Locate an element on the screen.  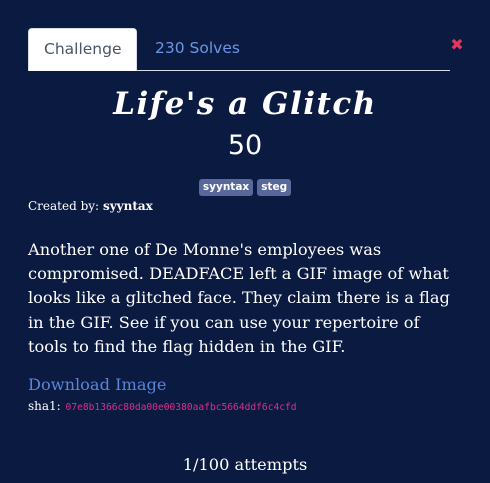
download-link: Download Image is located at coordinates (97, 384).